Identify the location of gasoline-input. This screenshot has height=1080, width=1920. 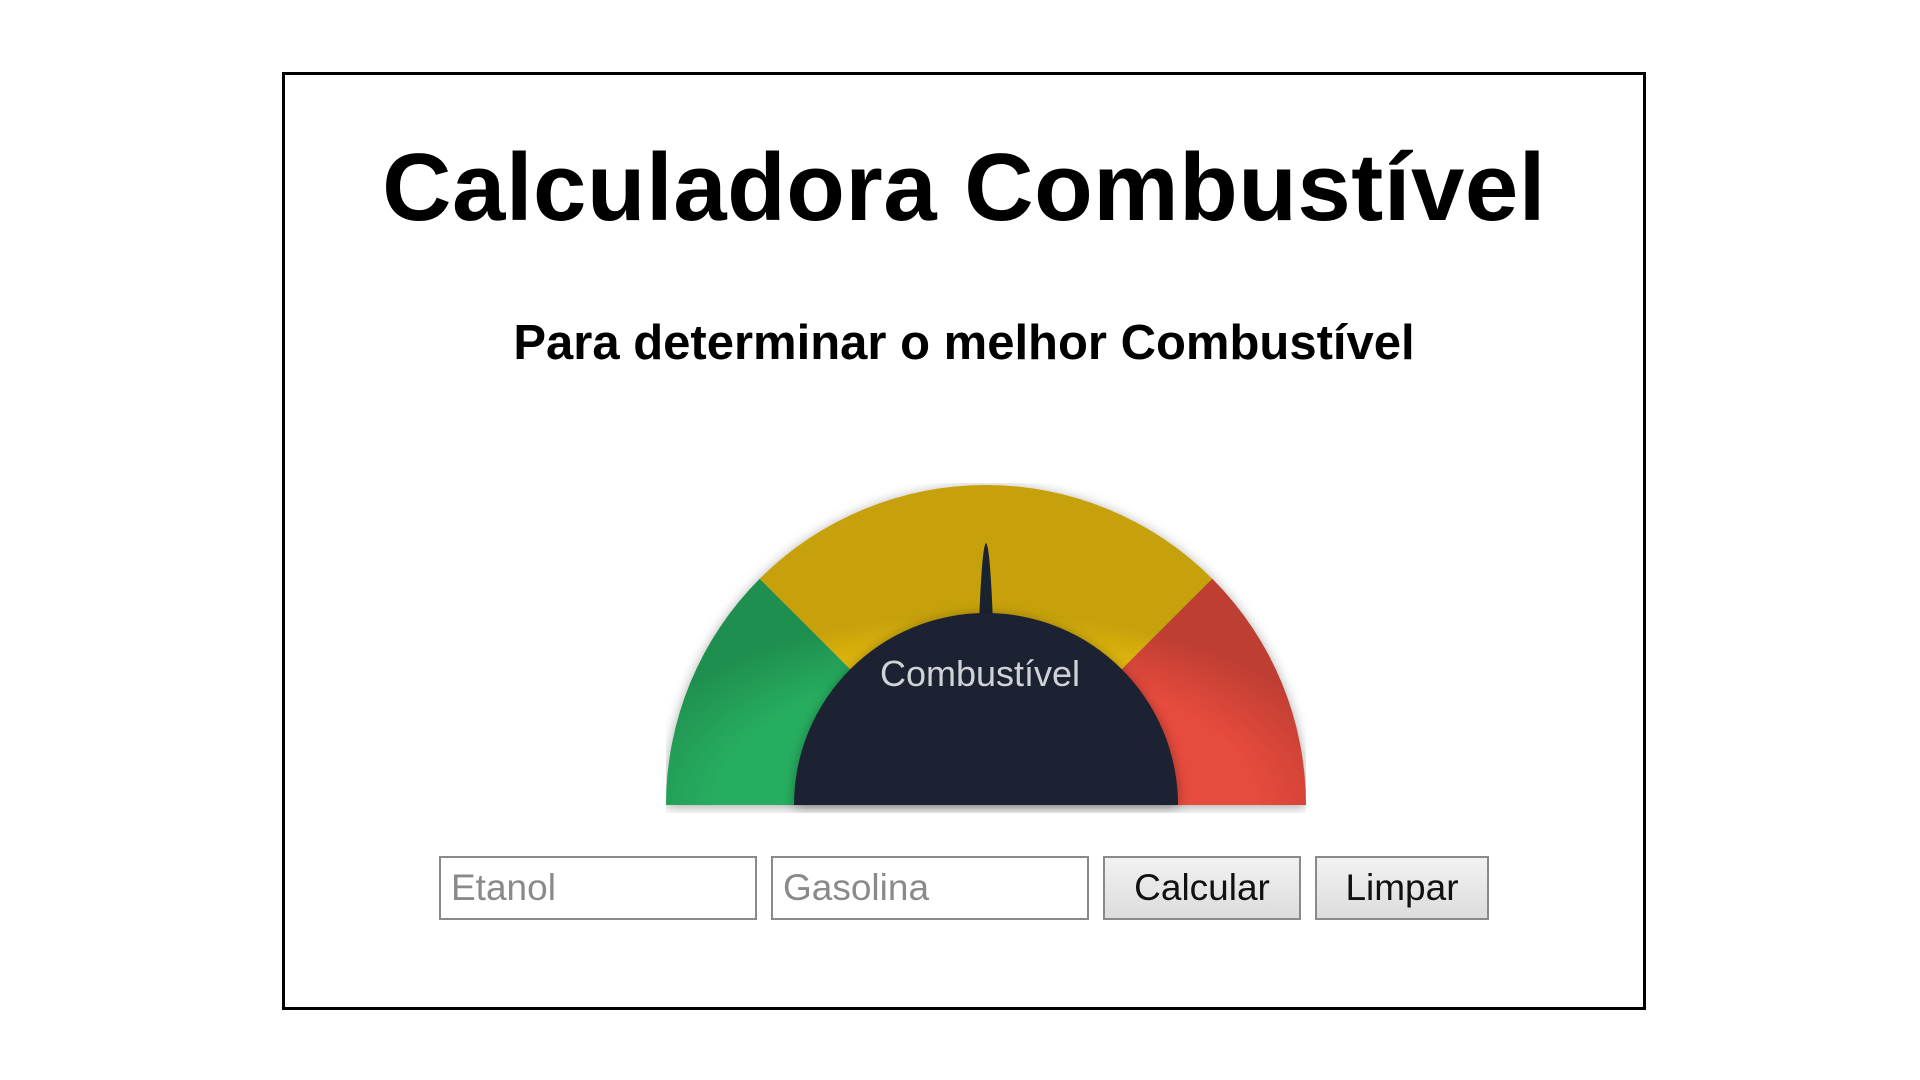
(930, 888).